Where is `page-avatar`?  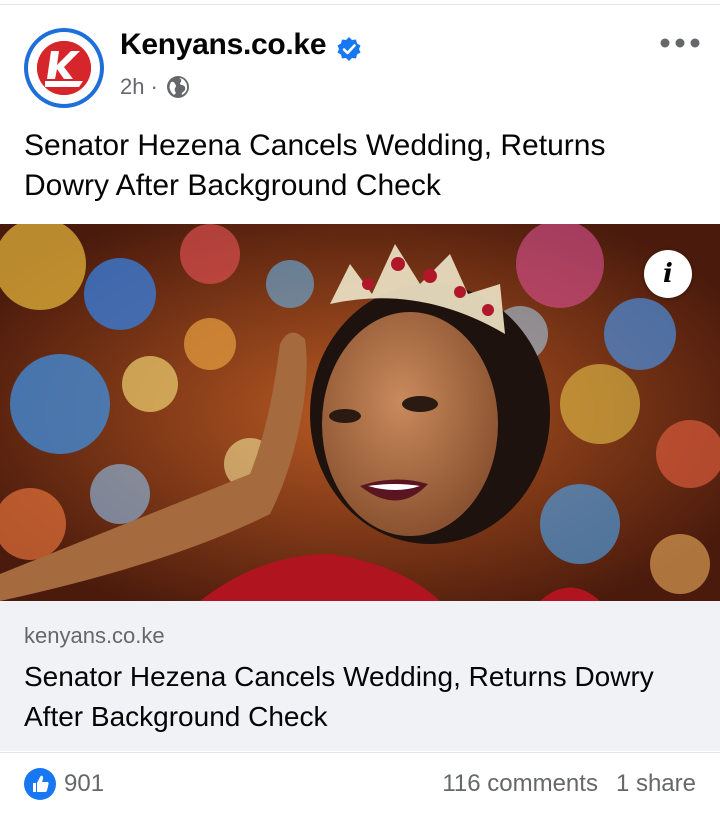 page-avatar is located at coordinates (64, 68).